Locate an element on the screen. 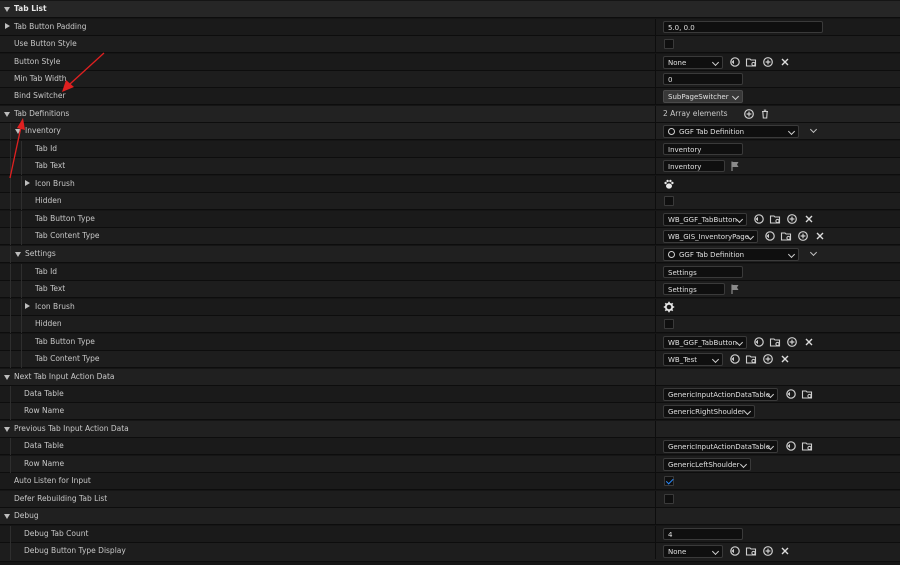 The image size is (900, 565). padding-input: 5.0, 0.0 is located at coordinates (743, 27).